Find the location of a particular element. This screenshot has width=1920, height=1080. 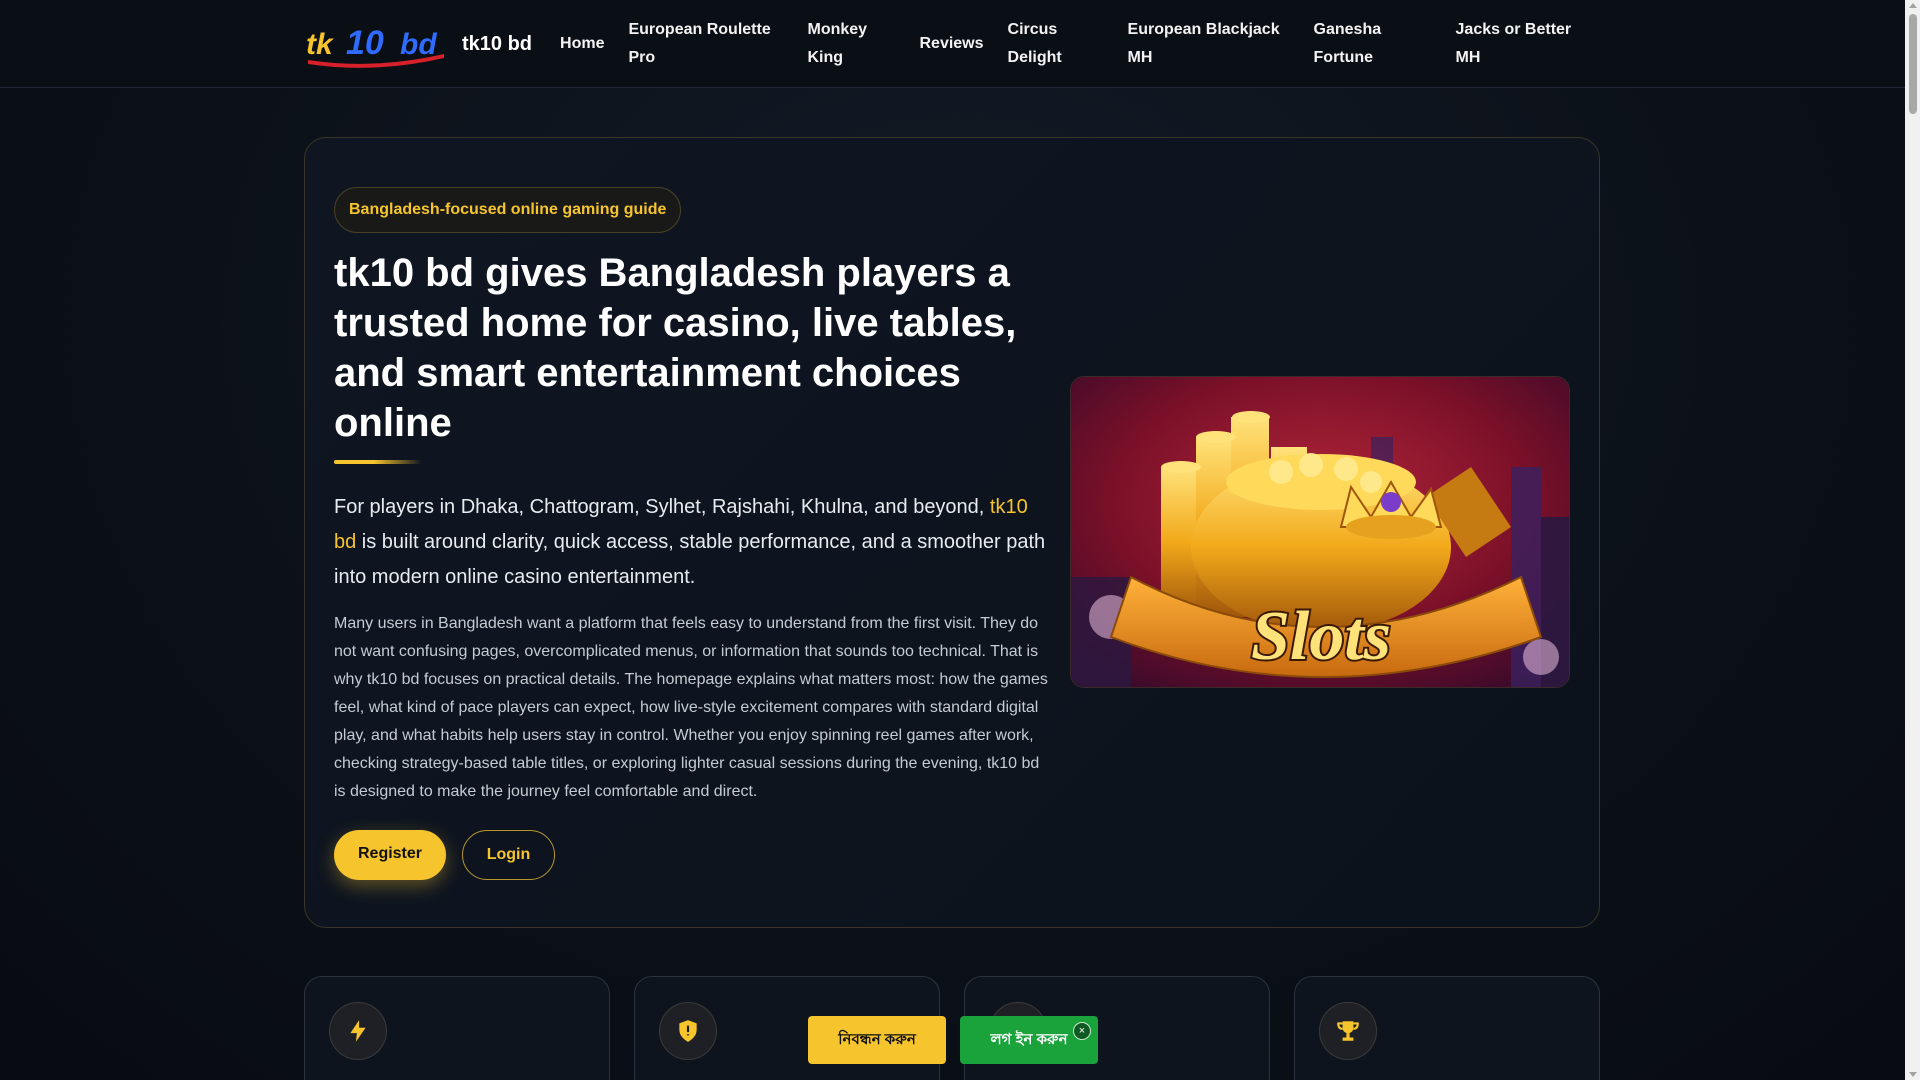

svg-text: bd is located at coordinates (418, 44).